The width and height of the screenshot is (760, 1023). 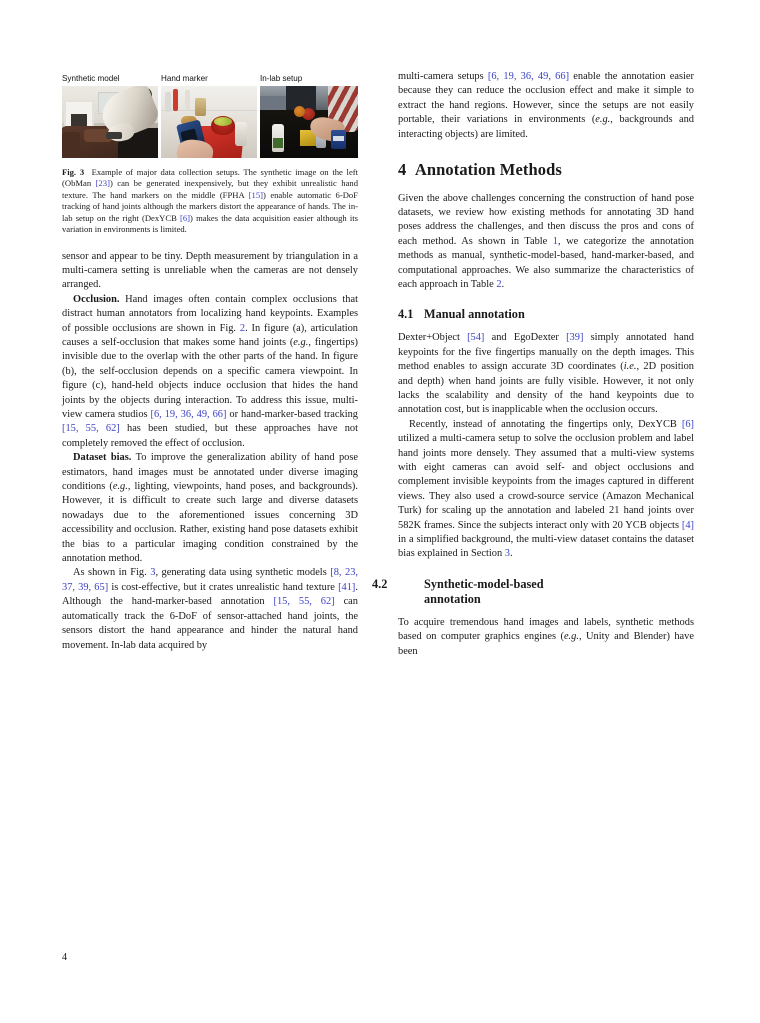 I want to click on kitchen-hand-marker-device-image, so click(x=209, y=122).